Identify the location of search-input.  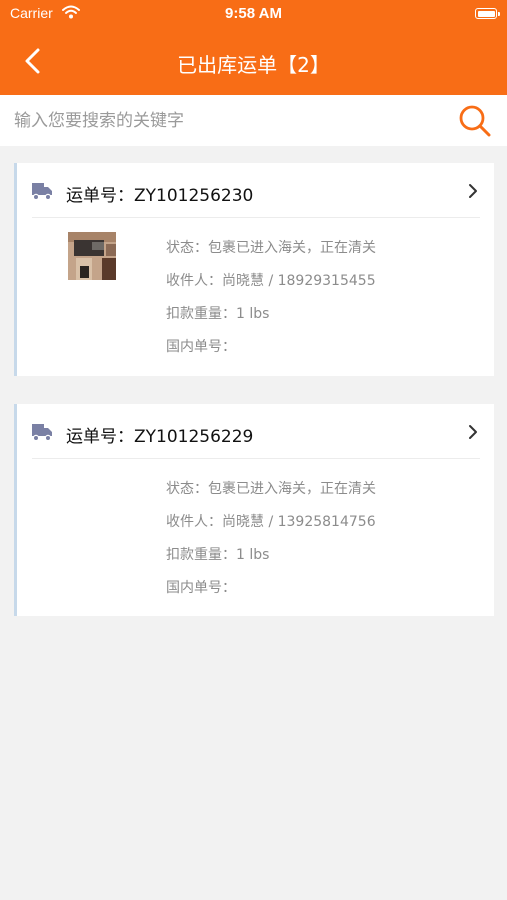
(229, 120).